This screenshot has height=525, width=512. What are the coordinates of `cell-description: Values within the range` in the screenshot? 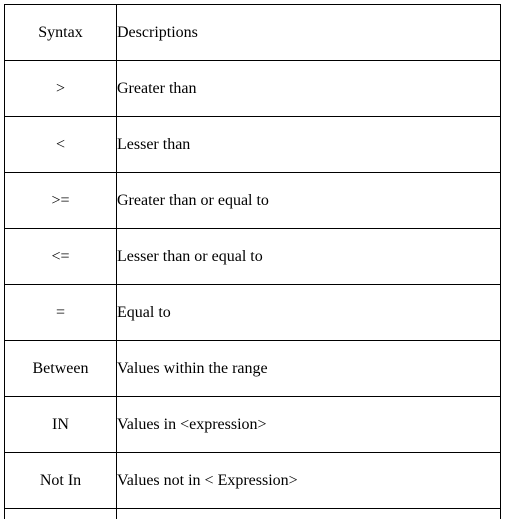 It's located at (308, 368).